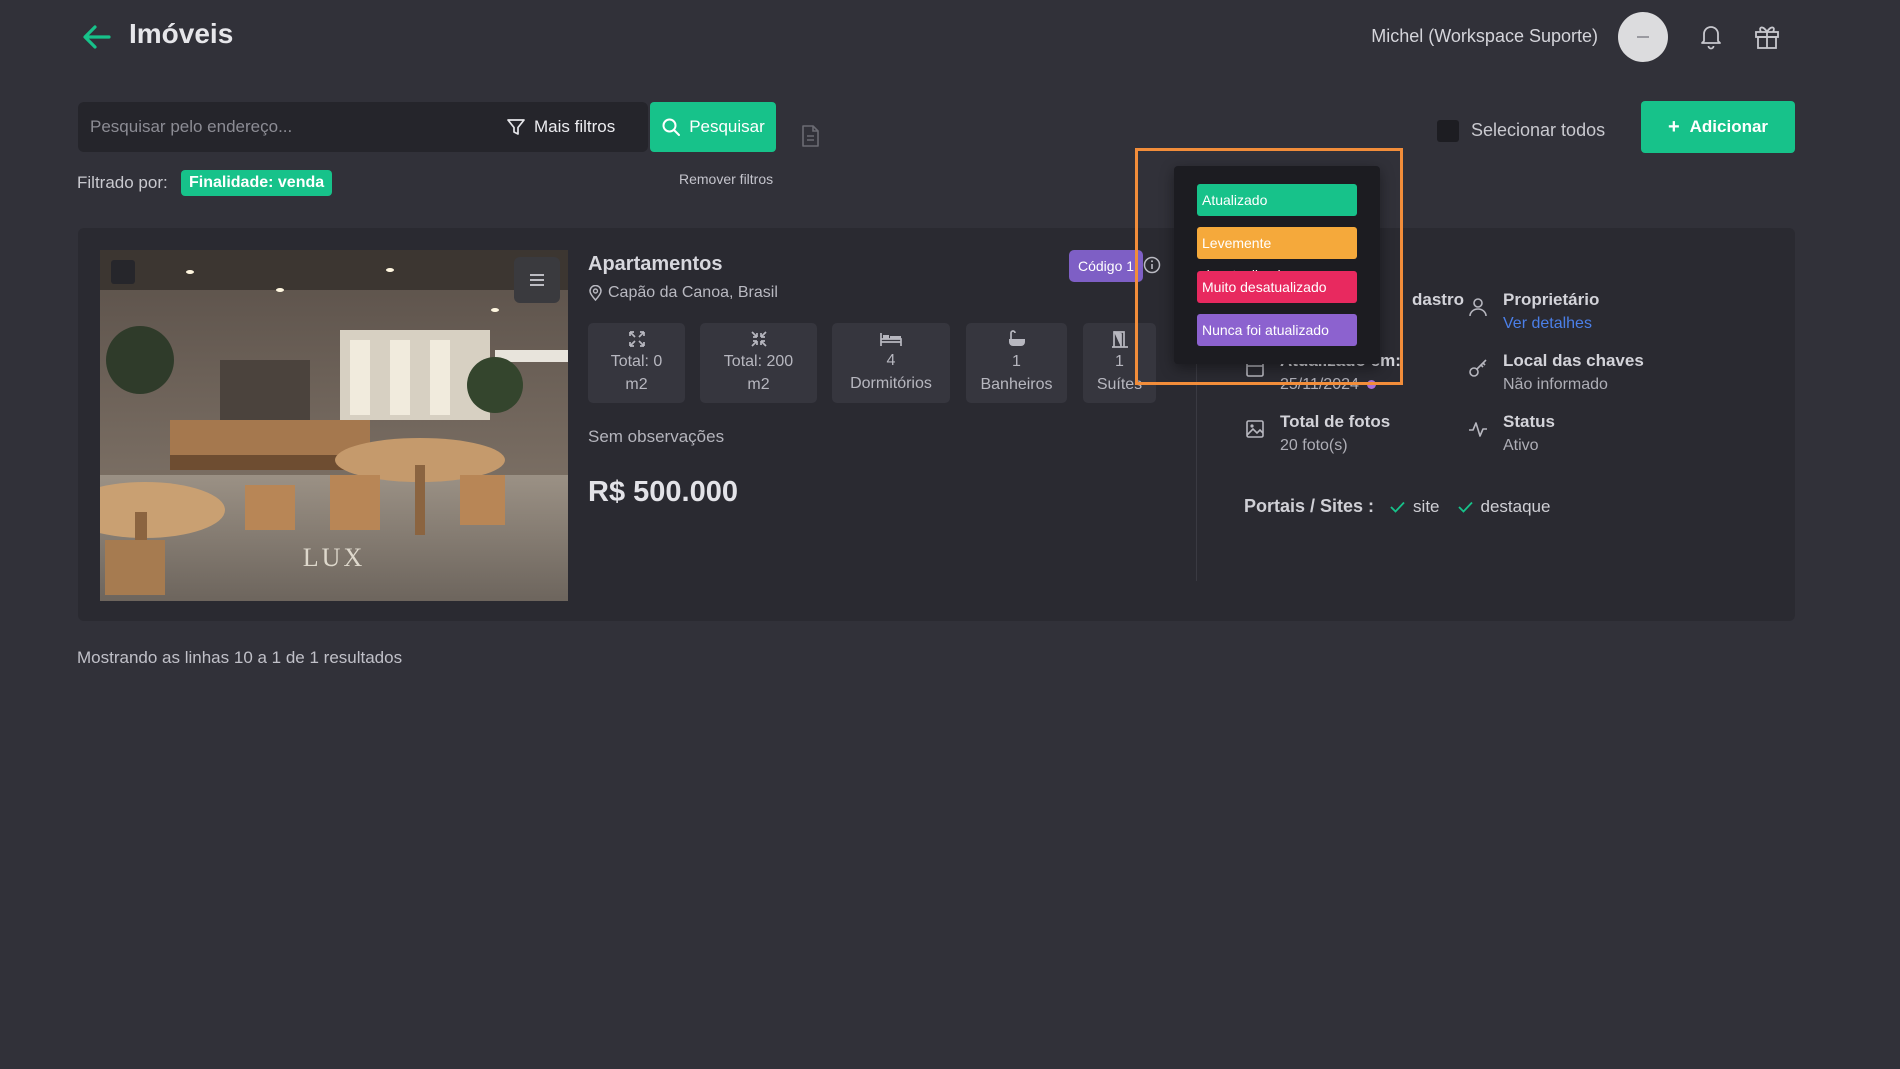  I want to click on owner-title: Proprietário, so click(1551, 299).